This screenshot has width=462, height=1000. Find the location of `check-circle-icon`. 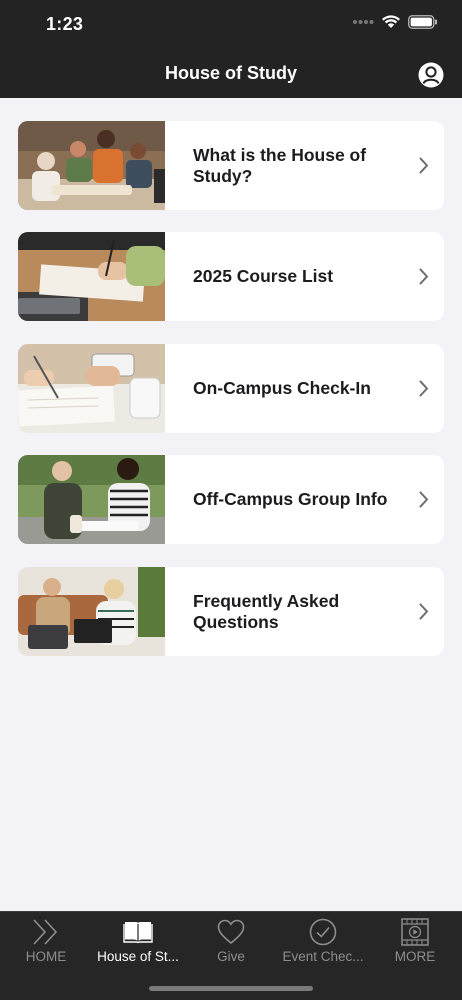

check-circle-icon is located at coordinates (323, 932).